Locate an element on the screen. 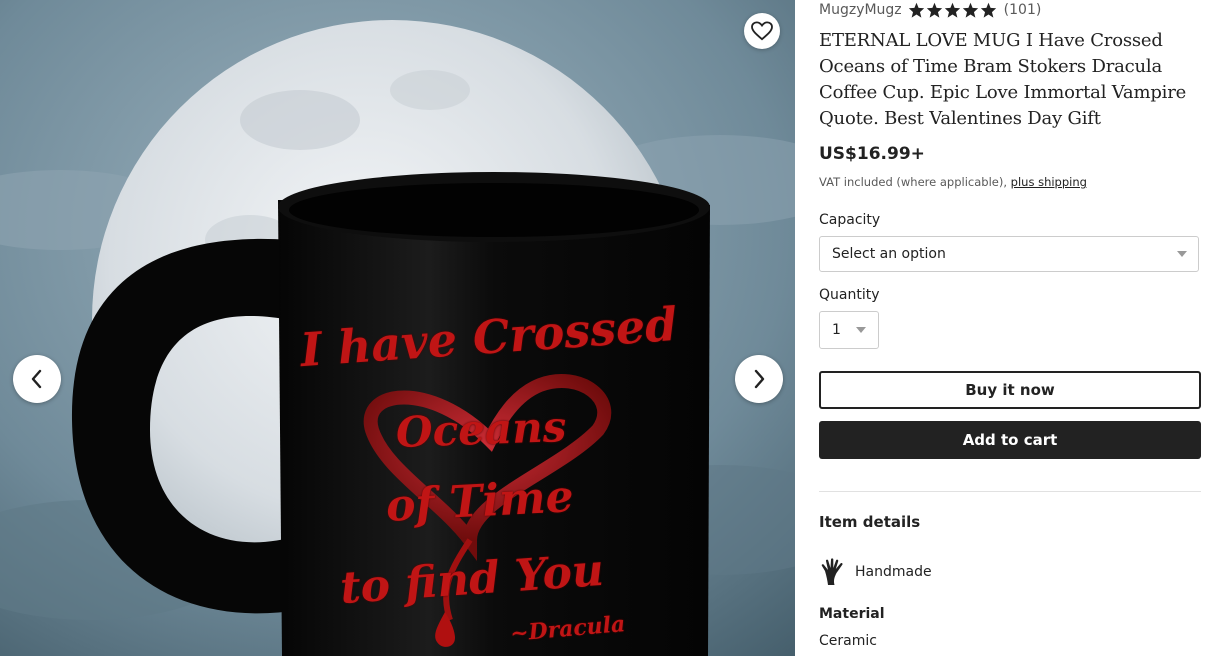  mug-text-line: Oceans is located at coordinates (481, 429).